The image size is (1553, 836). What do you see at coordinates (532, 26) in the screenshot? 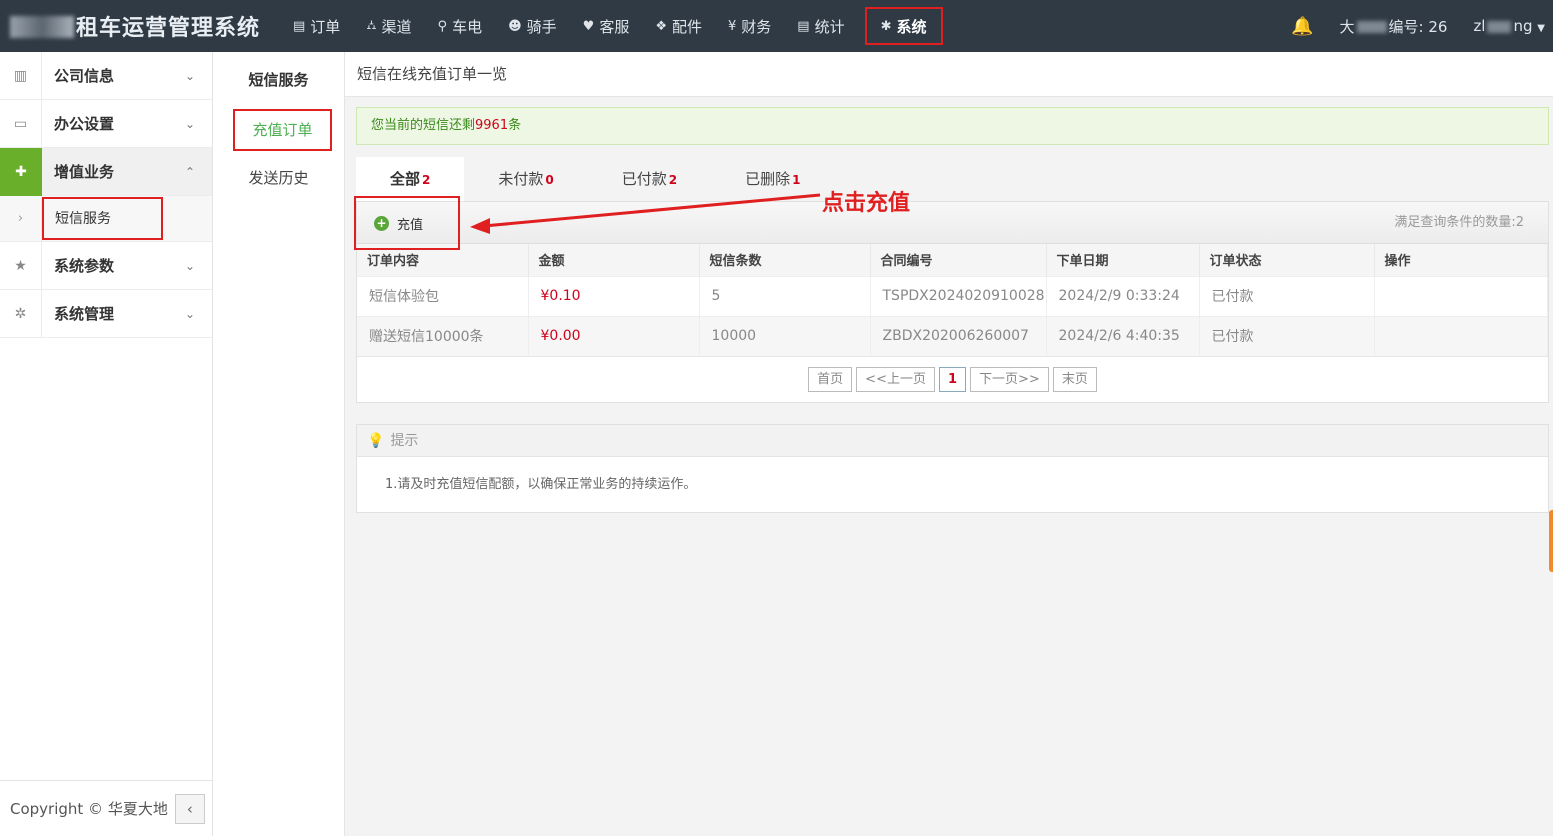
I see `nav-item-riders: ☻ 骑手` at bounding box center [532, 26].